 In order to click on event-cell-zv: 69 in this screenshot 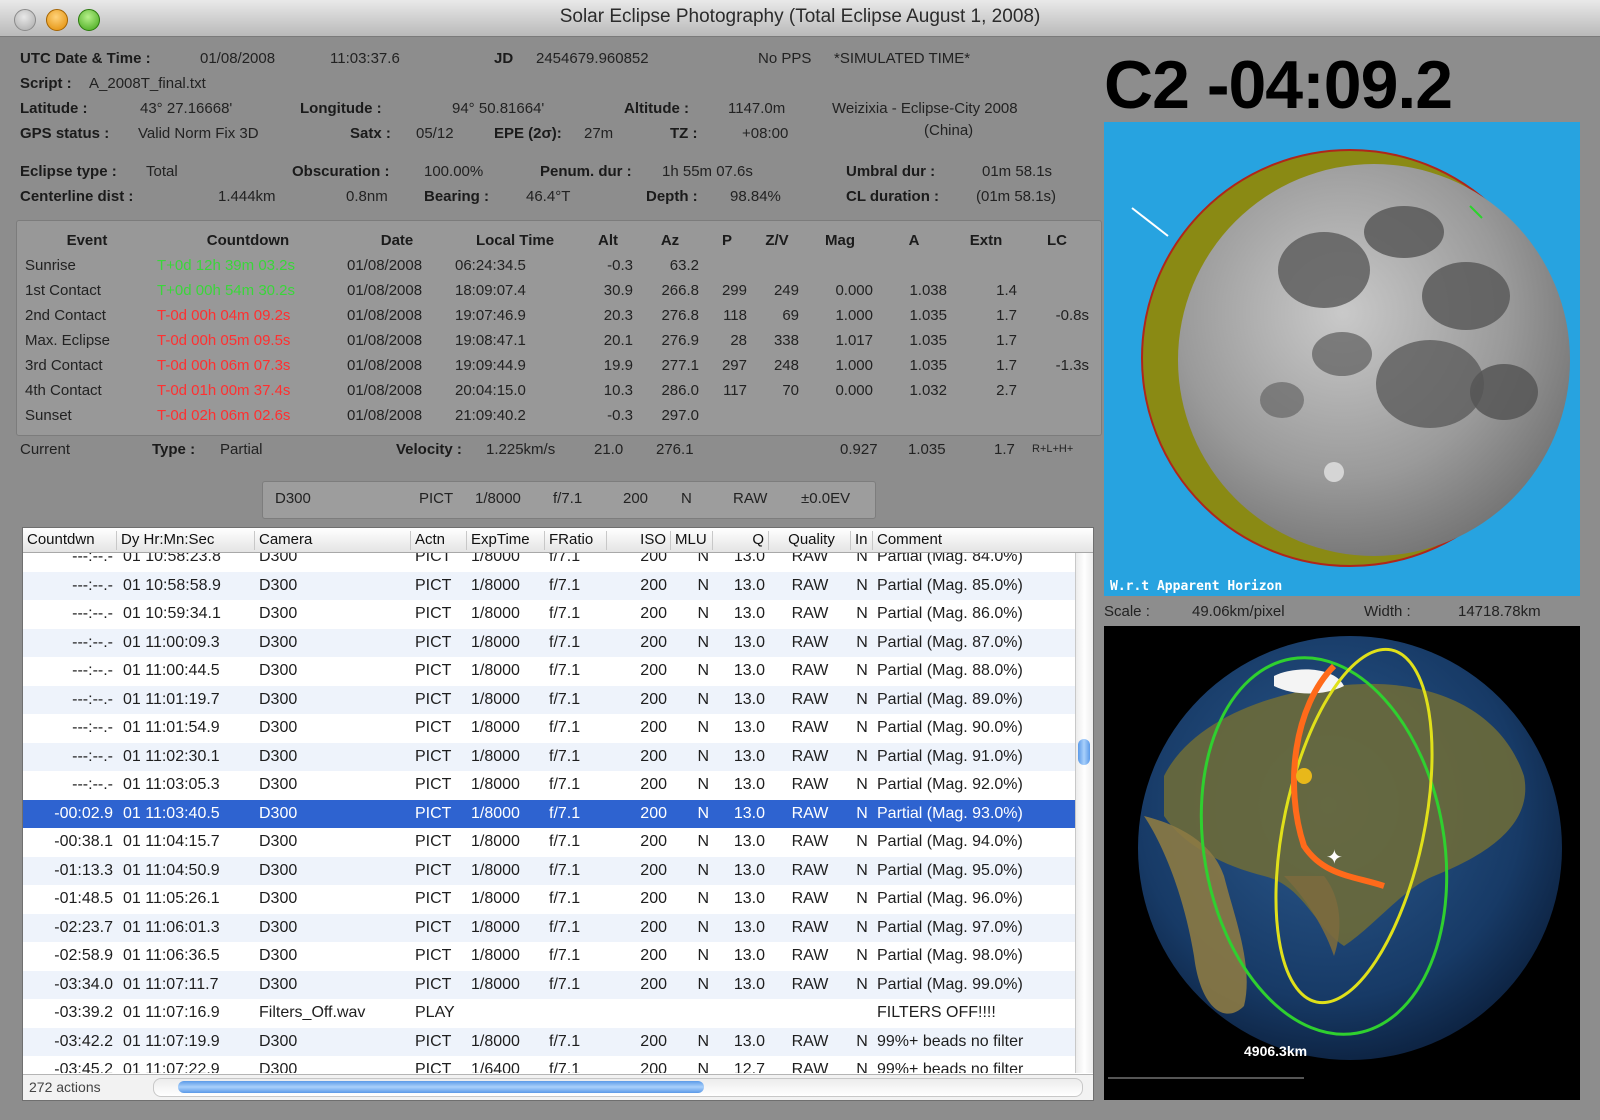, I will do `click(790, 315)`.